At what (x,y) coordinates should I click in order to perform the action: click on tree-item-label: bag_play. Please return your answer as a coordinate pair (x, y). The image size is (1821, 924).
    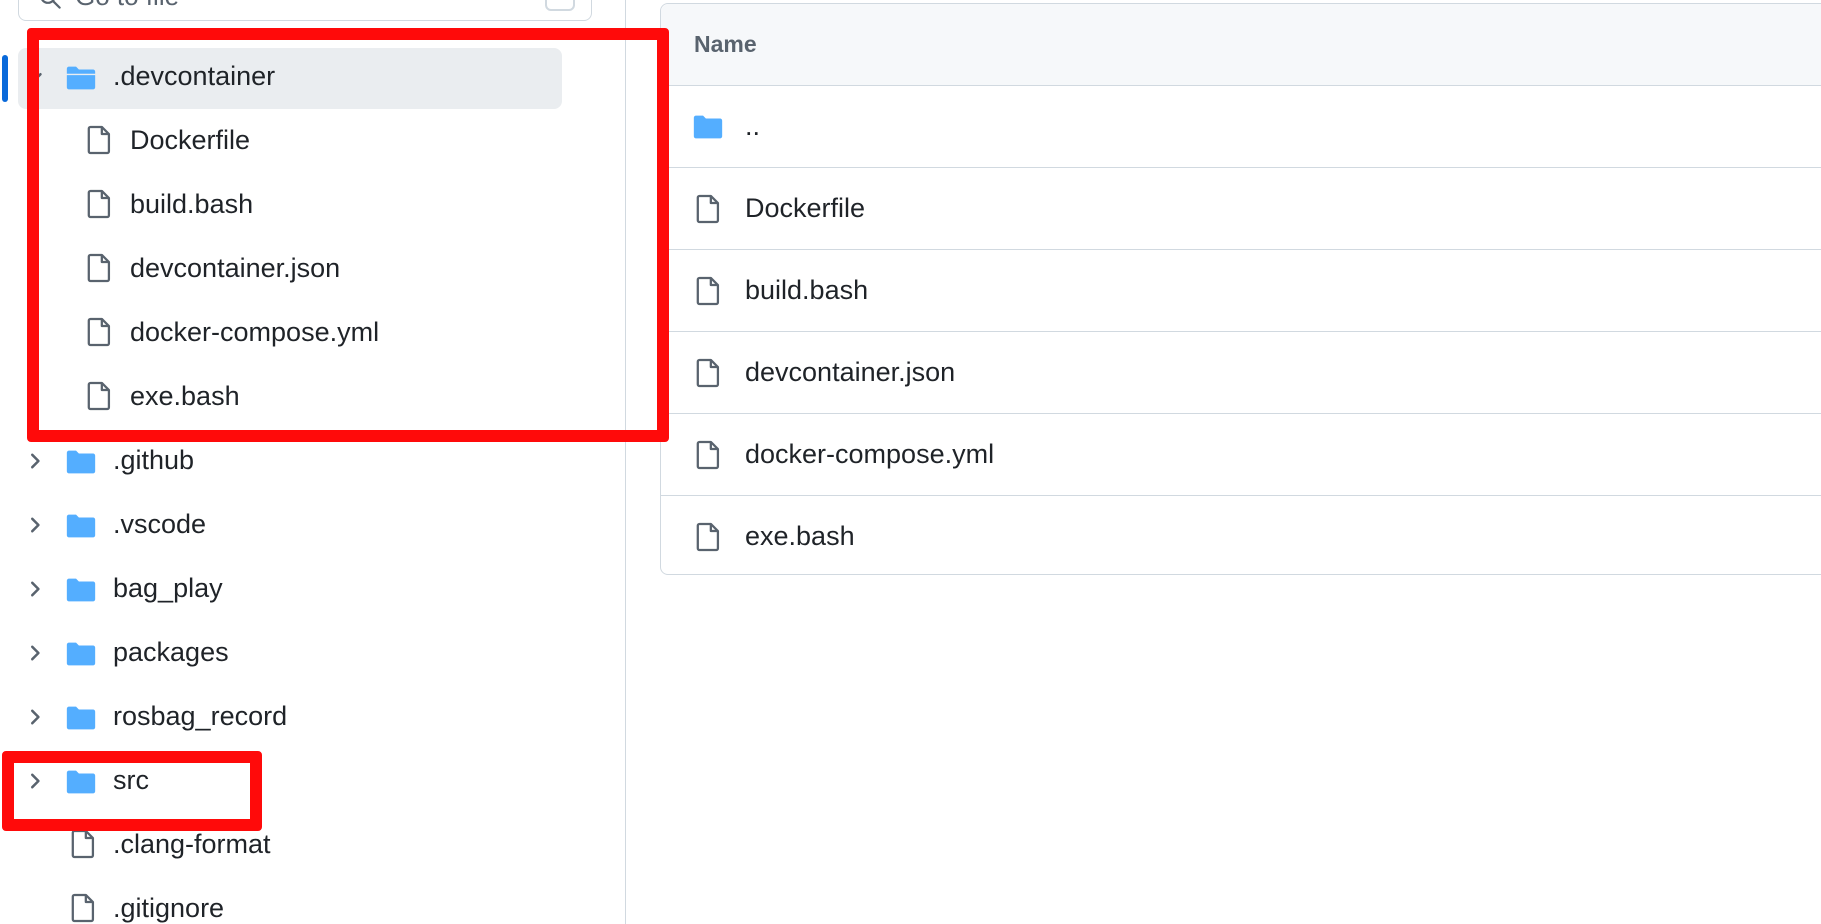
    Looking at the image, I should click on (168, 588).